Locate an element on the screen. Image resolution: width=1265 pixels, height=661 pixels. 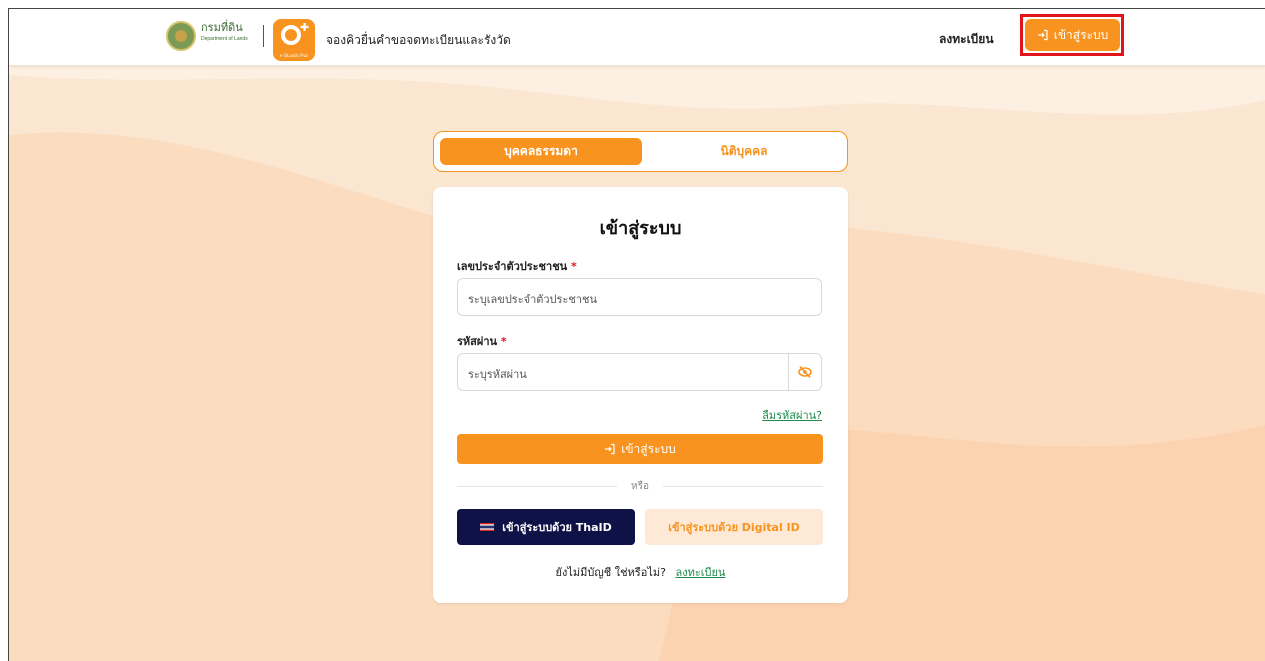
eqlands-logo: ✚ e-QLands Plus is located at coordinates (294, 40).